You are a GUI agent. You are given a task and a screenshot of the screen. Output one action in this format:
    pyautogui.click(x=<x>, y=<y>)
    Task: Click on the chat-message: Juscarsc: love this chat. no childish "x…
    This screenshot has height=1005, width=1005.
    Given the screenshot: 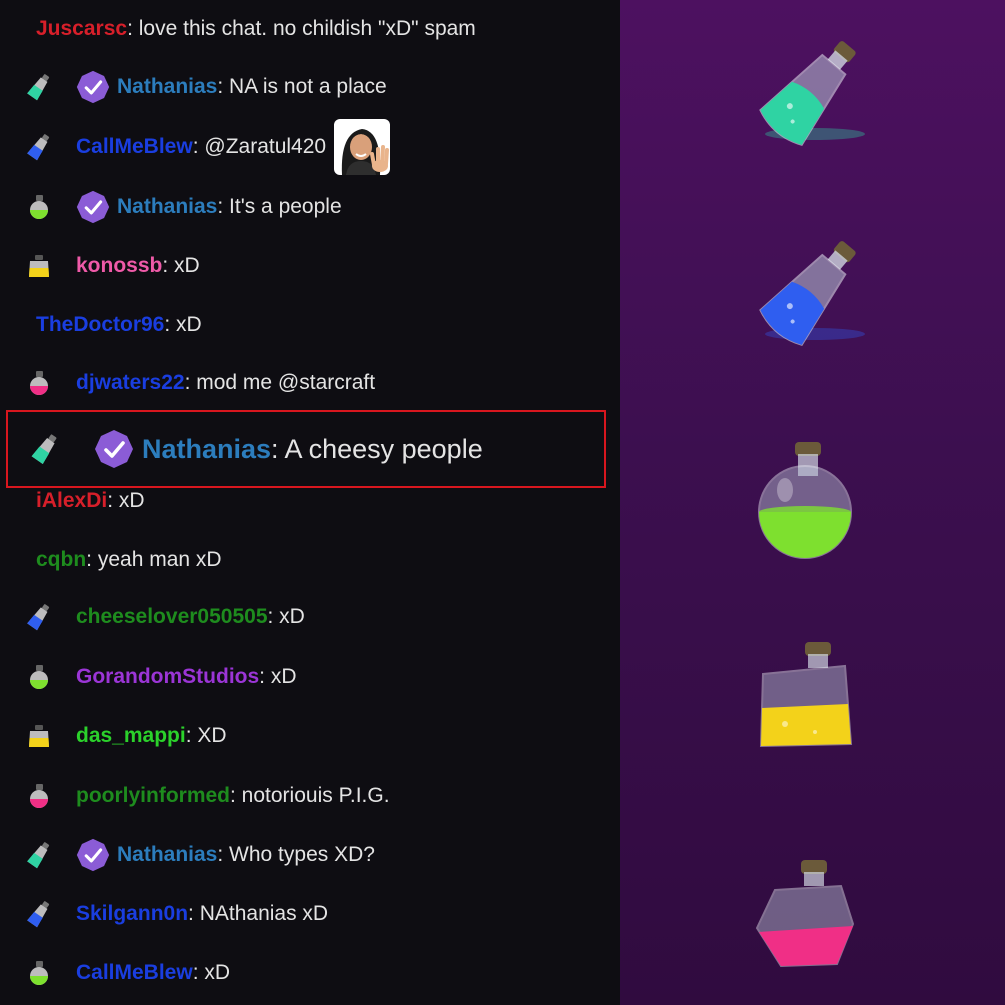 What is the action you would take?
    pyautogui.click(x=310, y=29)
    